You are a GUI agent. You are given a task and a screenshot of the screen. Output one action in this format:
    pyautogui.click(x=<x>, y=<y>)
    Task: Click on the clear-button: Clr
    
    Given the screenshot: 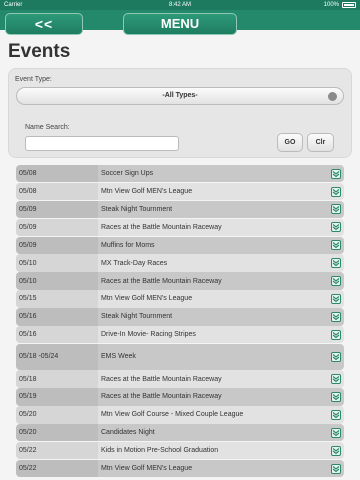 What is the action you would take?
    pyautogui.click(x=320, y=142)
    